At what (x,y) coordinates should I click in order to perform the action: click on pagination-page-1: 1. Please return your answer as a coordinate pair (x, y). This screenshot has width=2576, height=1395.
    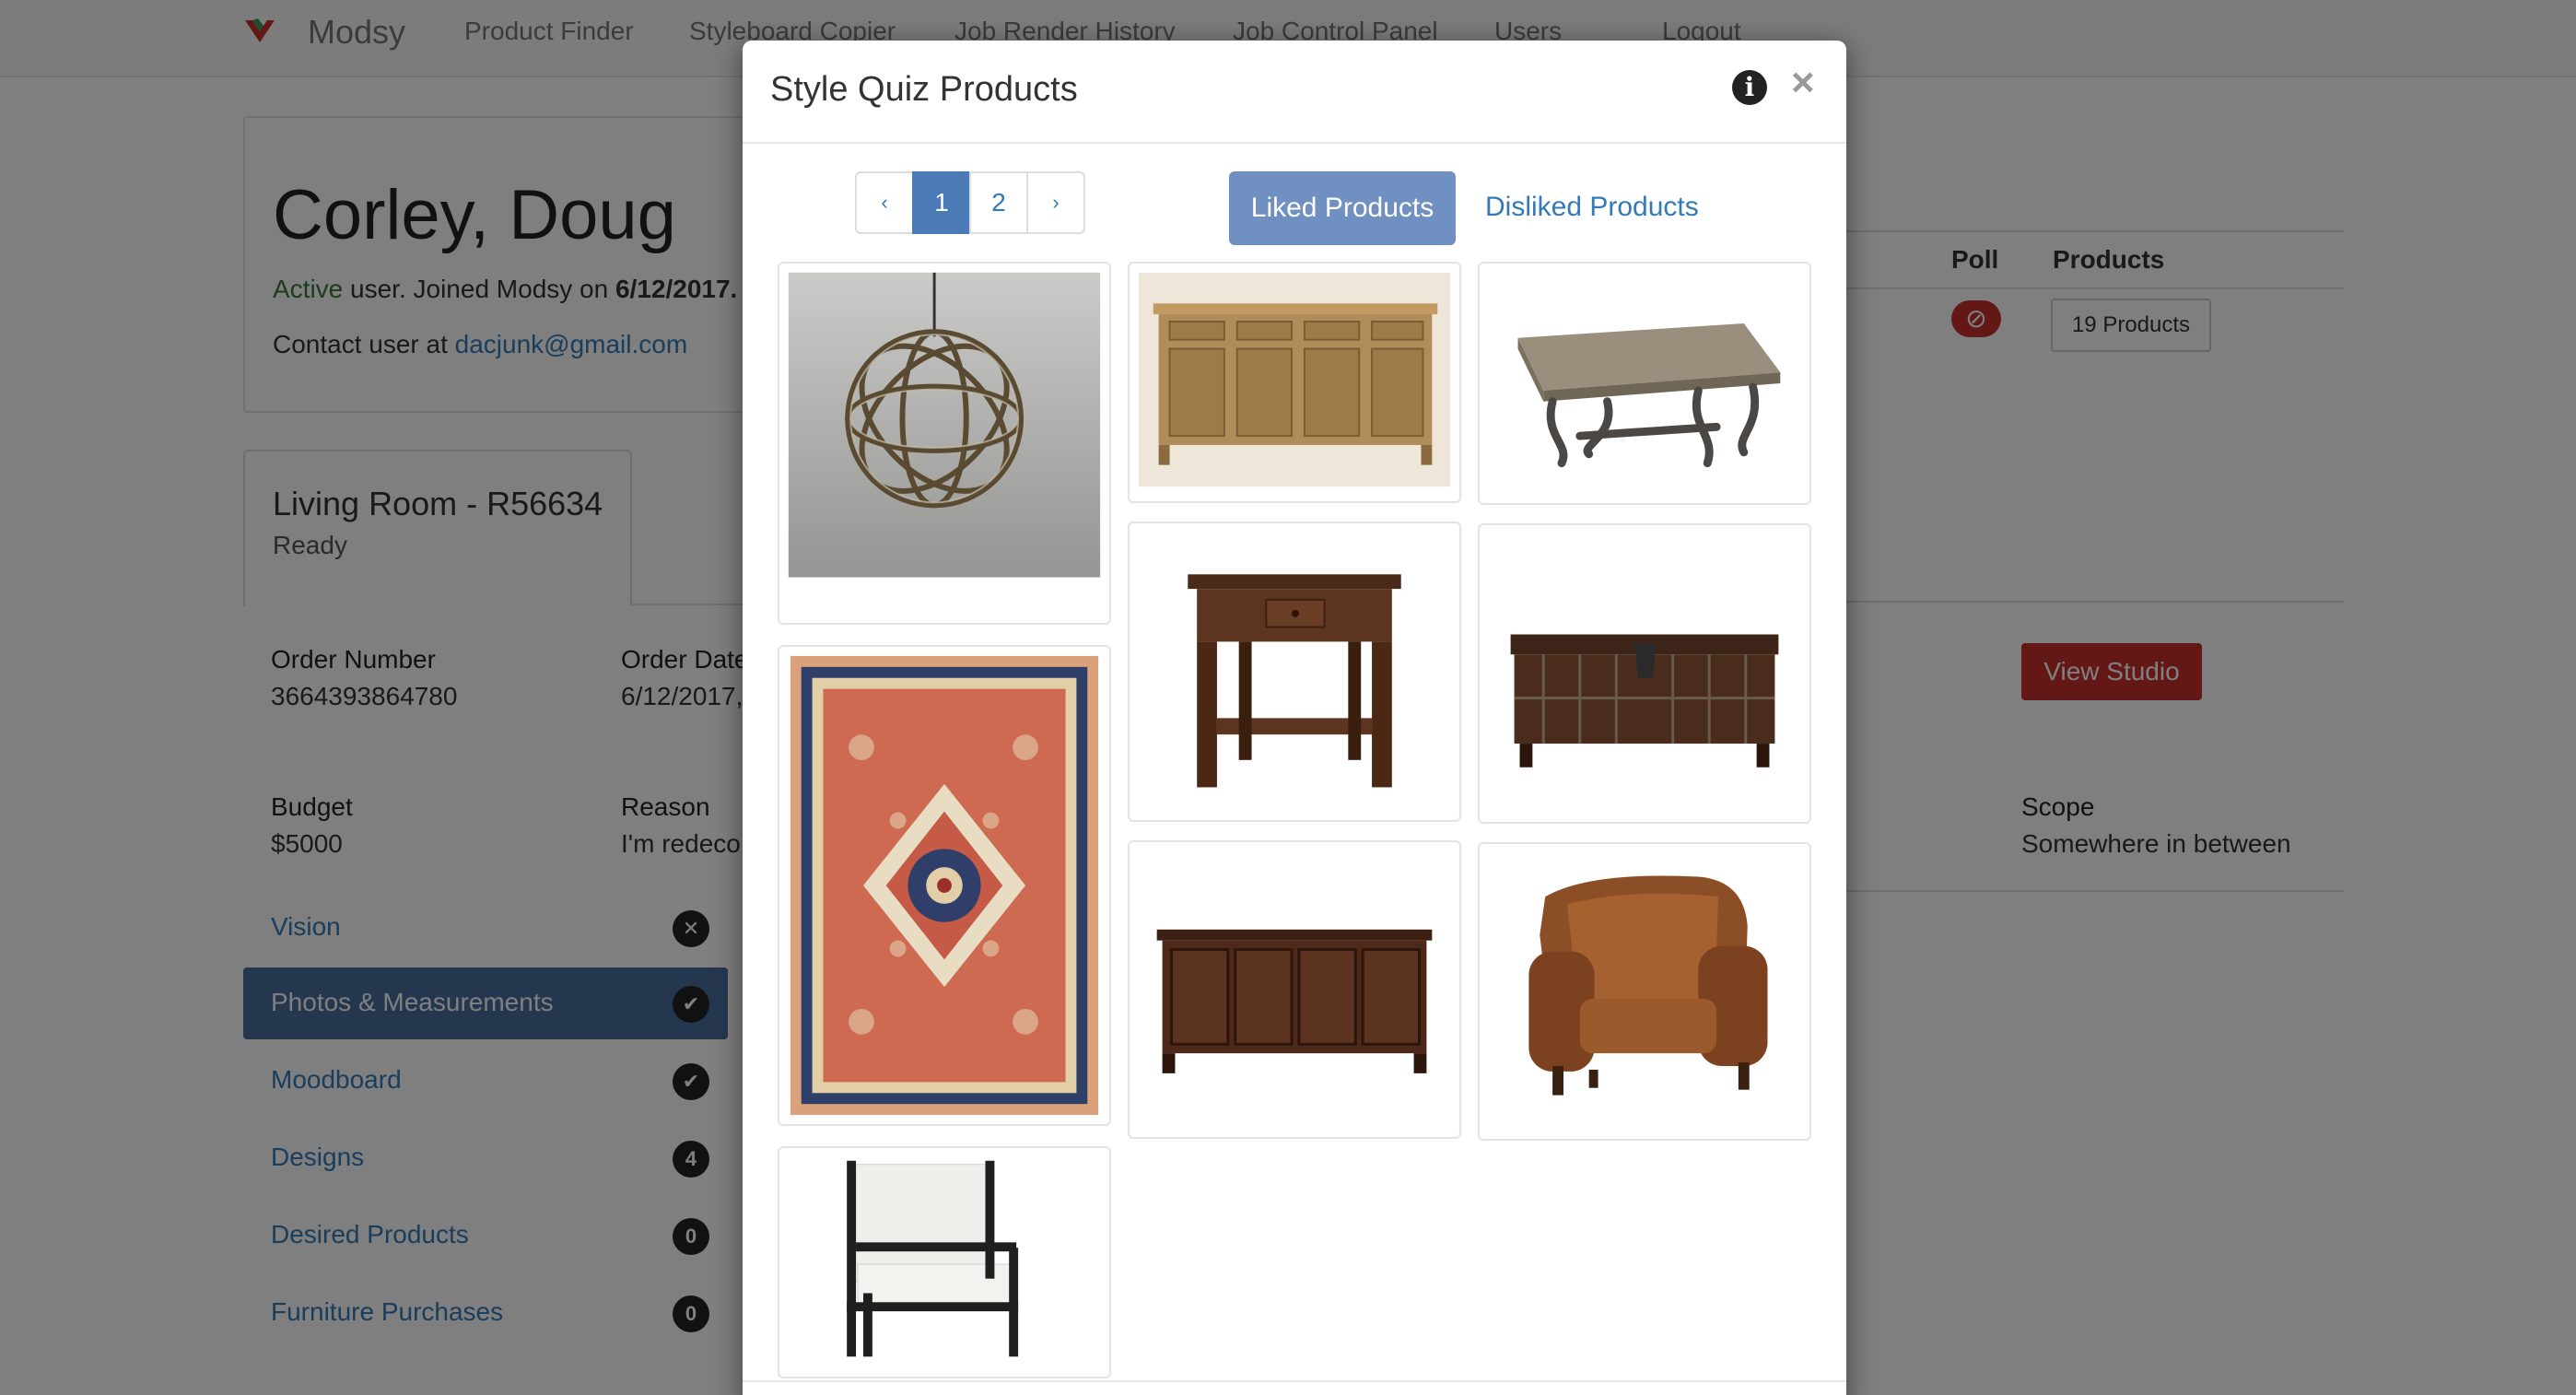
    Looking at the image, I should click on (941, 202).